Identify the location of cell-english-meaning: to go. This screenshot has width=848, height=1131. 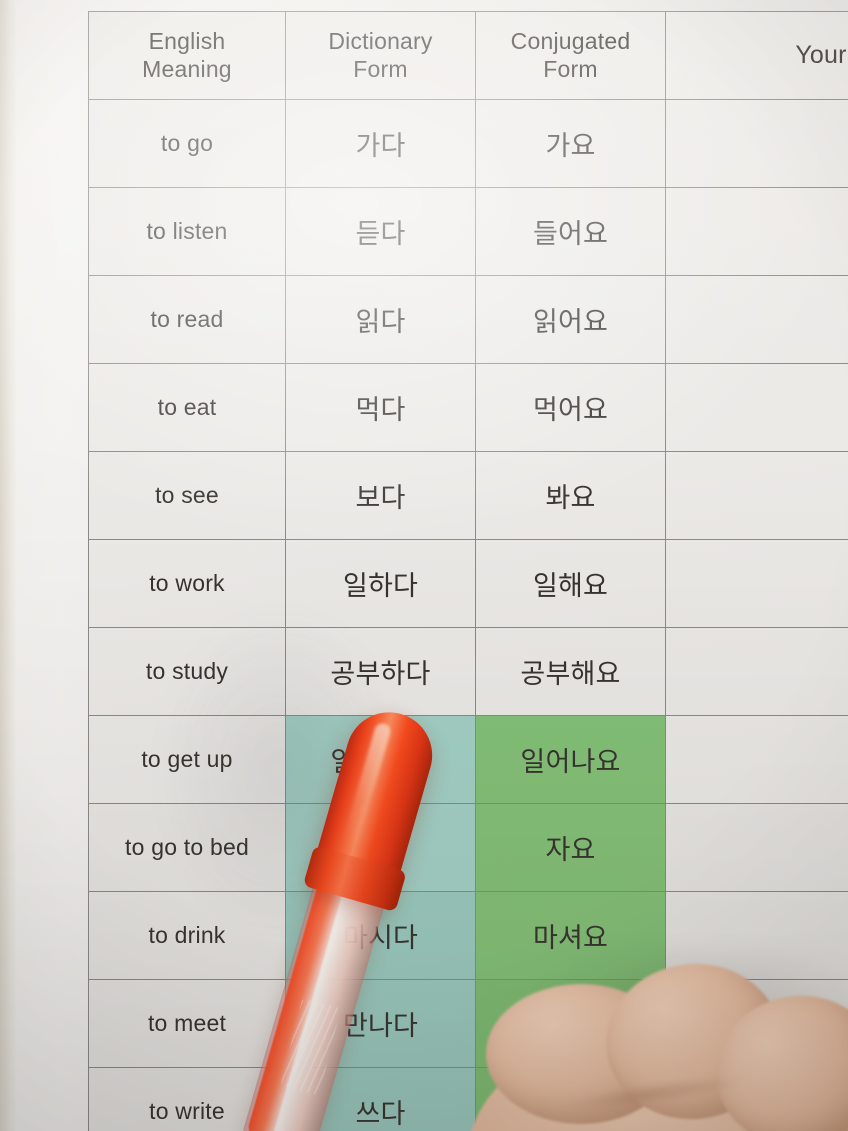
(187, 143).